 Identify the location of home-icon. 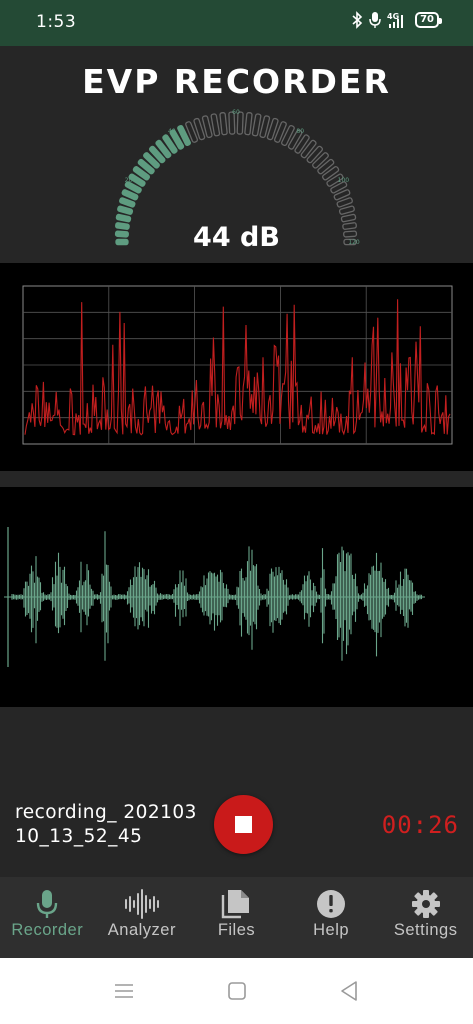
(237, 991).